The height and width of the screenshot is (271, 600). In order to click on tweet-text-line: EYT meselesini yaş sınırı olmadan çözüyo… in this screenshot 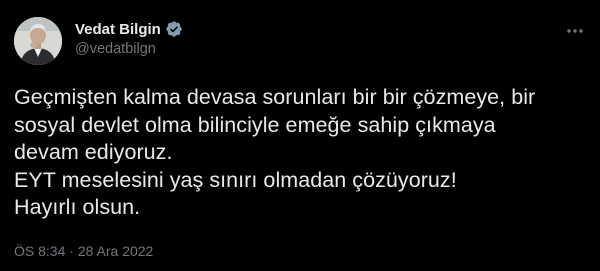, I will do `click(235, 179)`.